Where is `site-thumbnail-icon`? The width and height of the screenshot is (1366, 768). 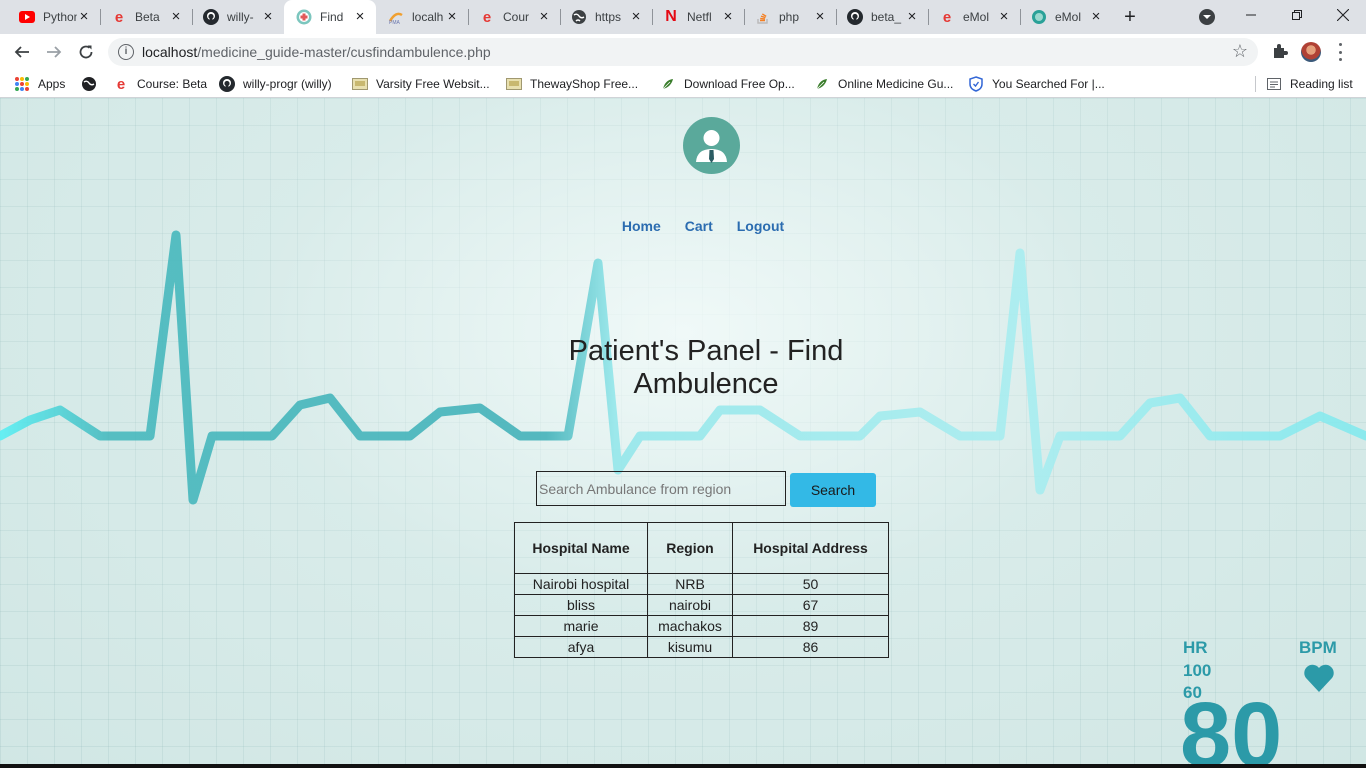 site-thumbnail-icon is located at coordinates (514, 84).